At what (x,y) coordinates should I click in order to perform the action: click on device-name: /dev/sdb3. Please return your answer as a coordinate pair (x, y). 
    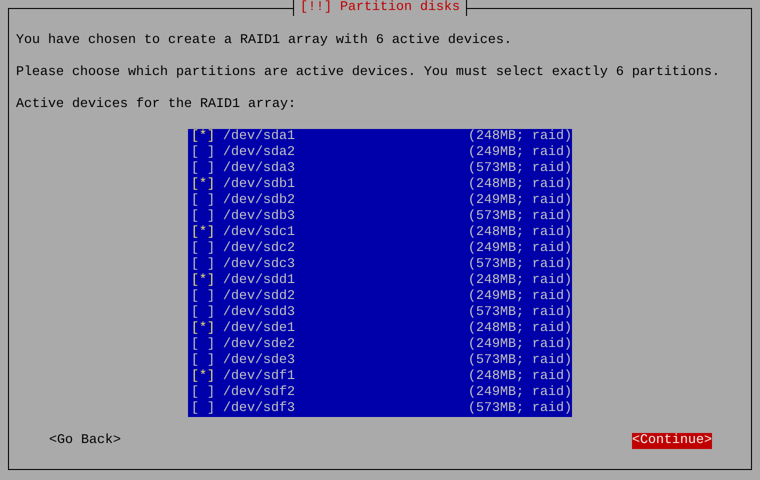
    Looking at the image, I should click on (259, 217).